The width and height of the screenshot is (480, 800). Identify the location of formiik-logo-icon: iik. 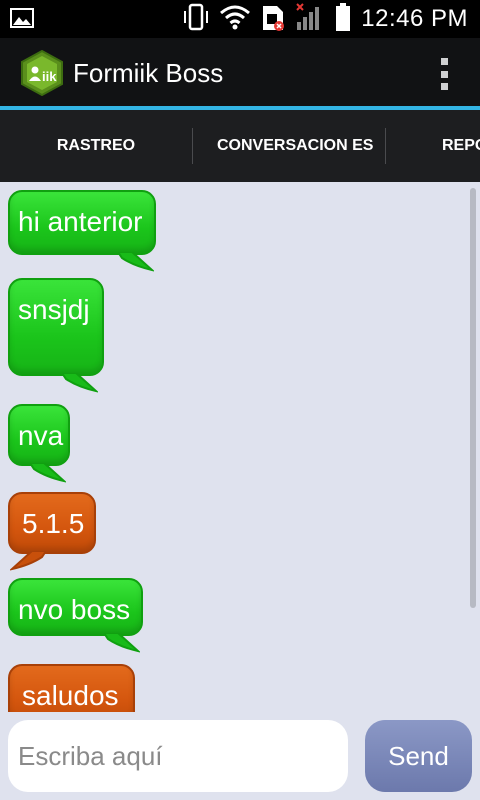
(42, 73).